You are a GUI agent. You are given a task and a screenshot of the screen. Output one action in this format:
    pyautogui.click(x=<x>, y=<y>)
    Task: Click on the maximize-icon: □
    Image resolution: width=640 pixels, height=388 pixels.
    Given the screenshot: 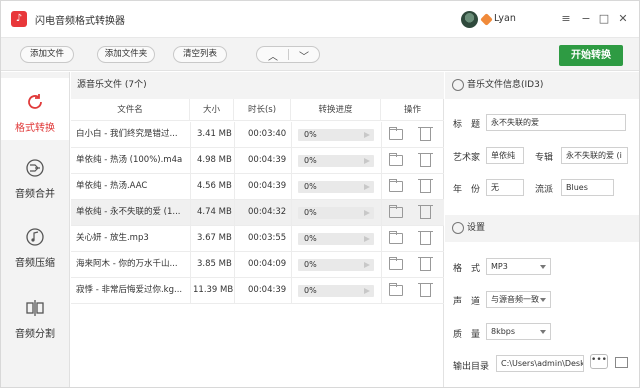 What is the action you would take?
    pyautogui.click(x=604, y=19)
    